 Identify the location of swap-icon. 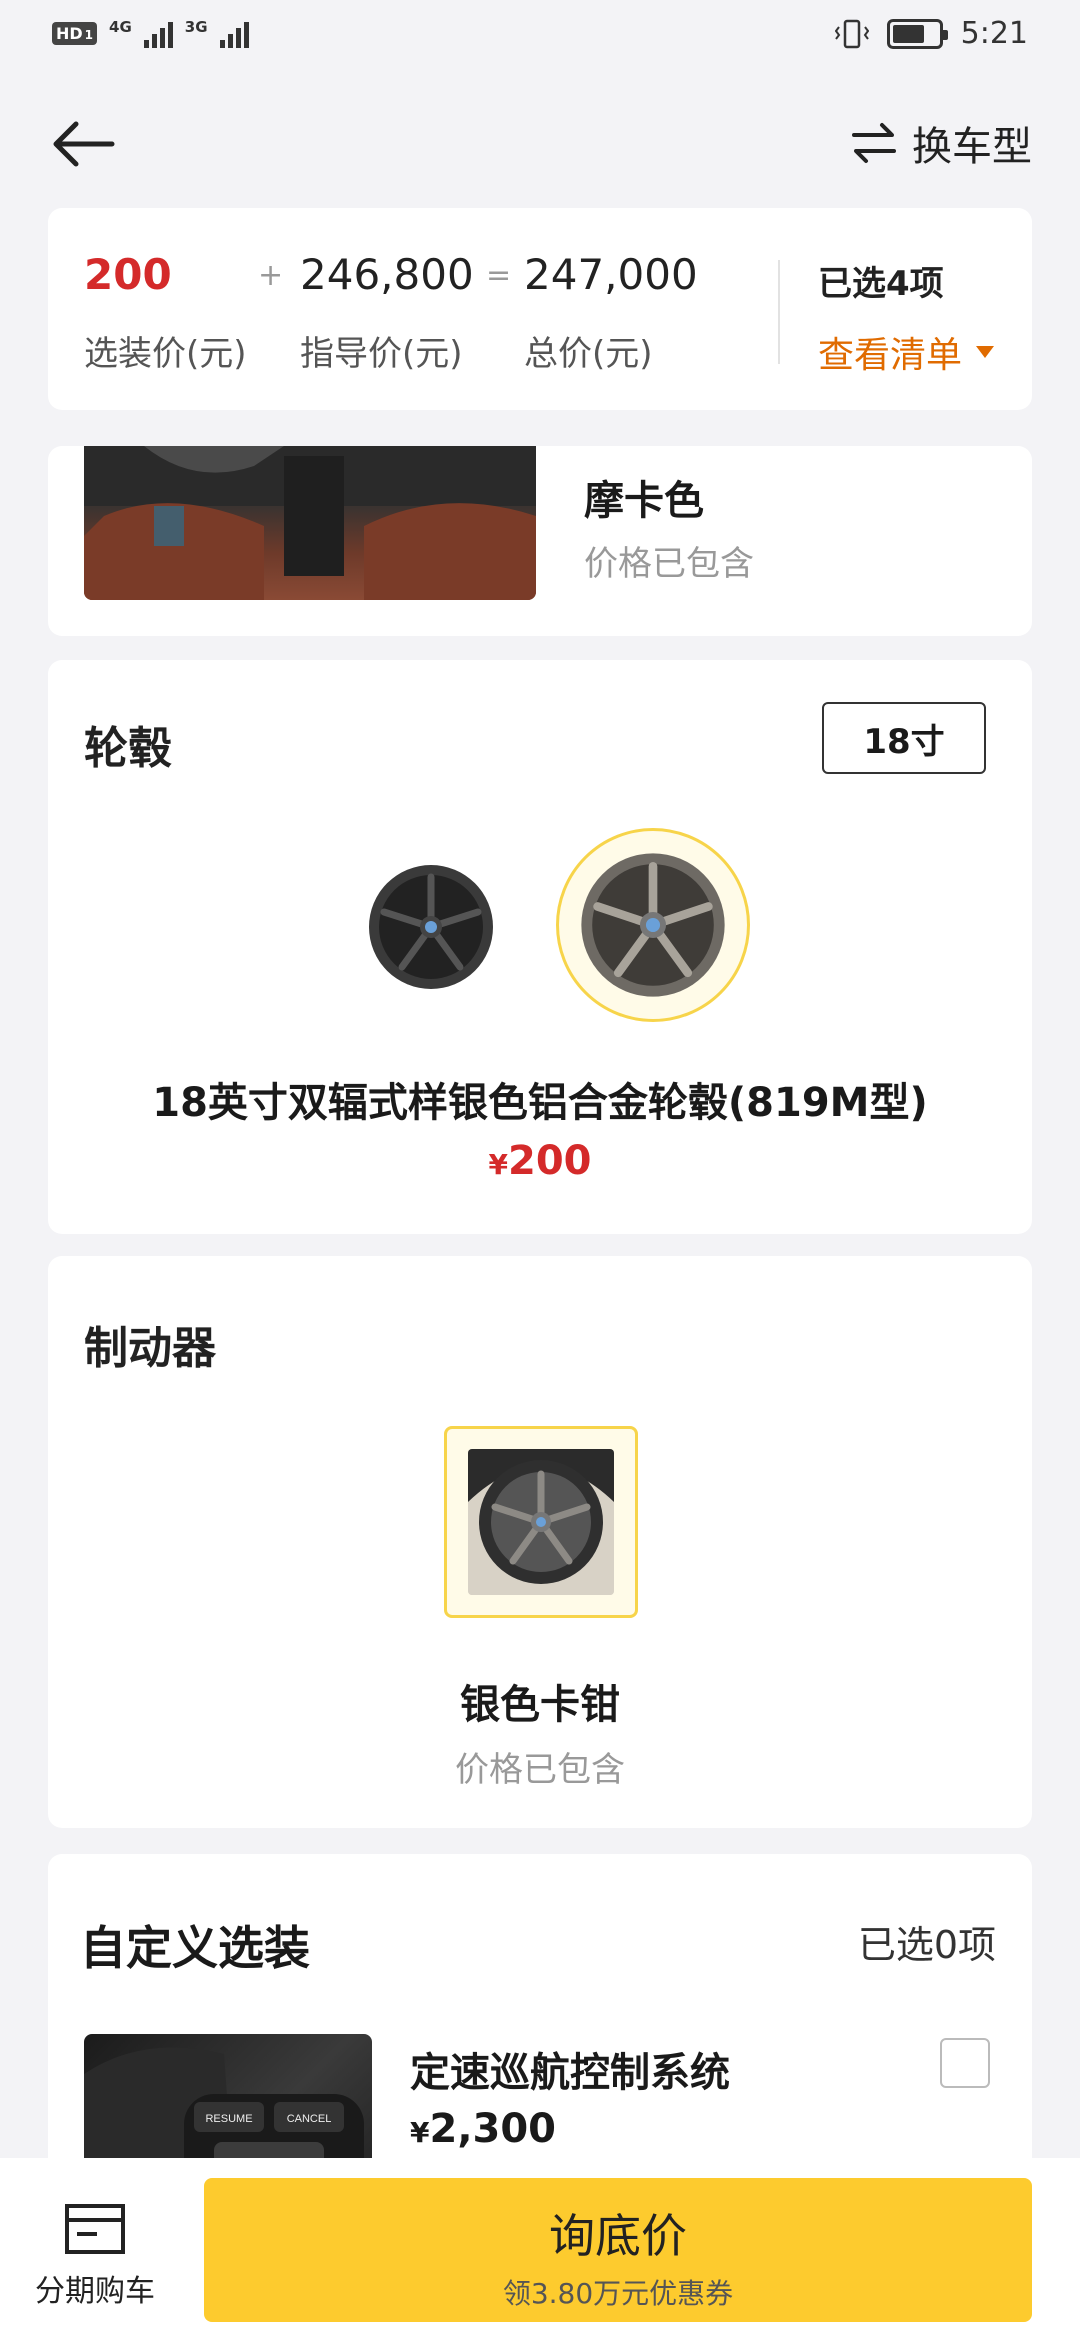
(874, 143).